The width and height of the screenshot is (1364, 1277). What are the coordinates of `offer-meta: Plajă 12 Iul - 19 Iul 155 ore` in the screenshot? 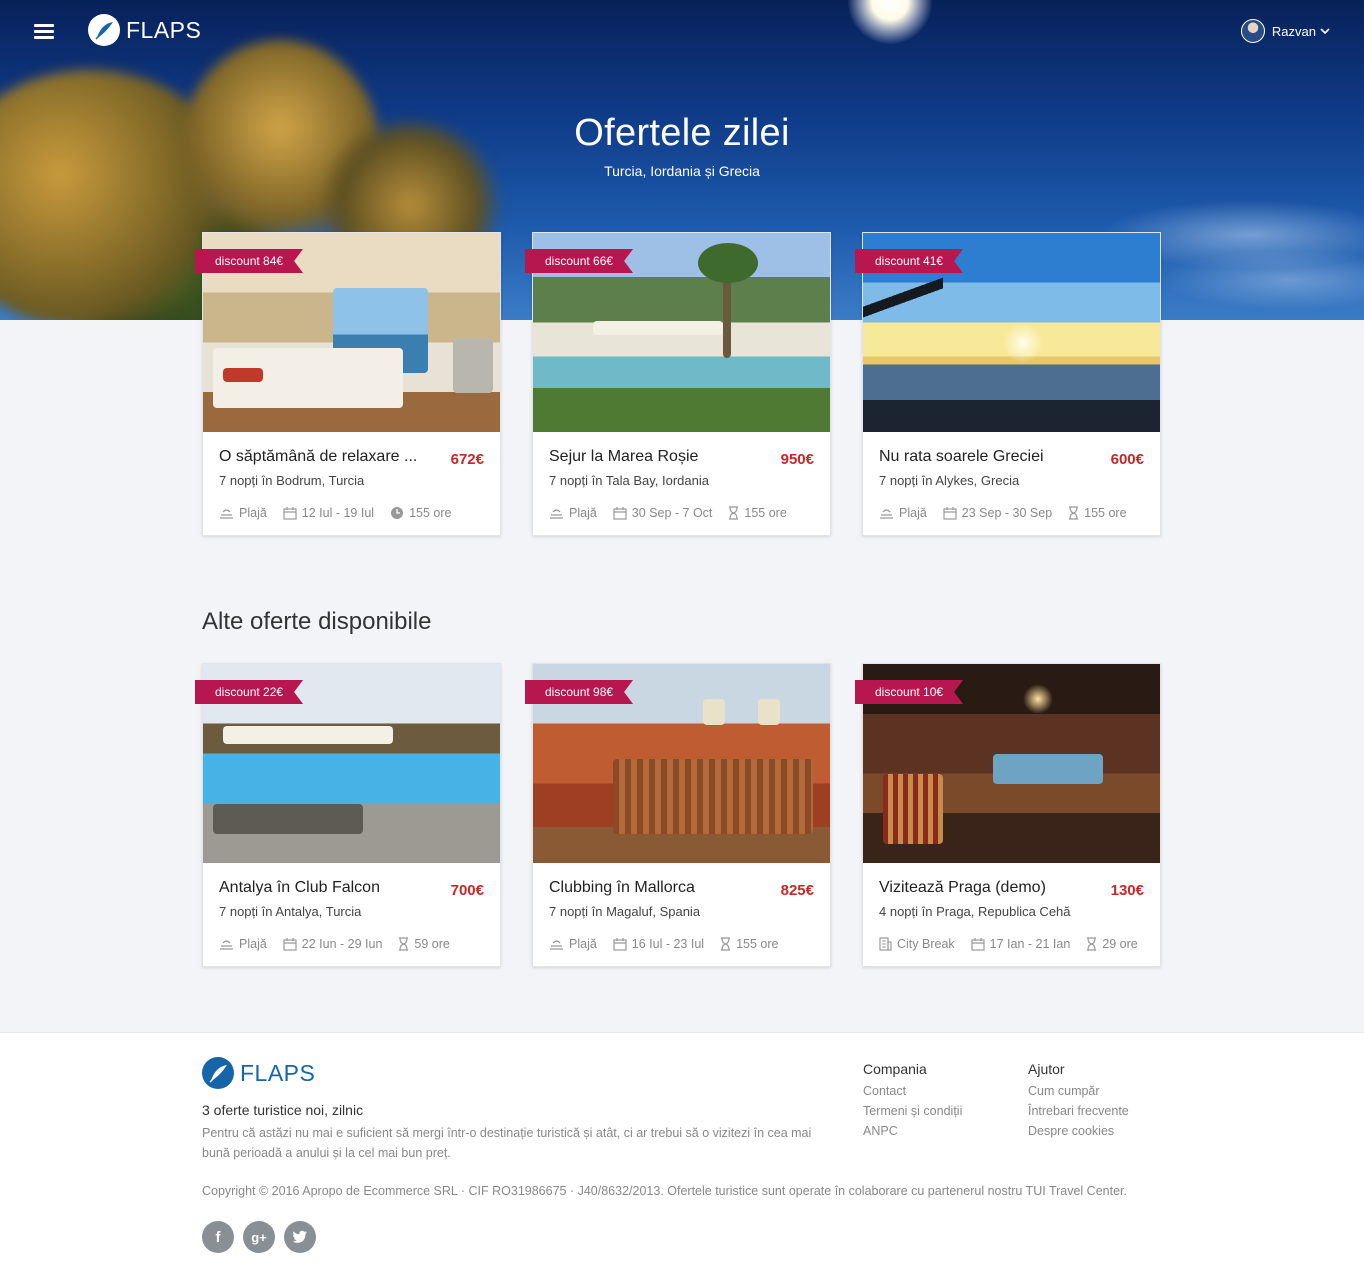 It's located at (343, 513).